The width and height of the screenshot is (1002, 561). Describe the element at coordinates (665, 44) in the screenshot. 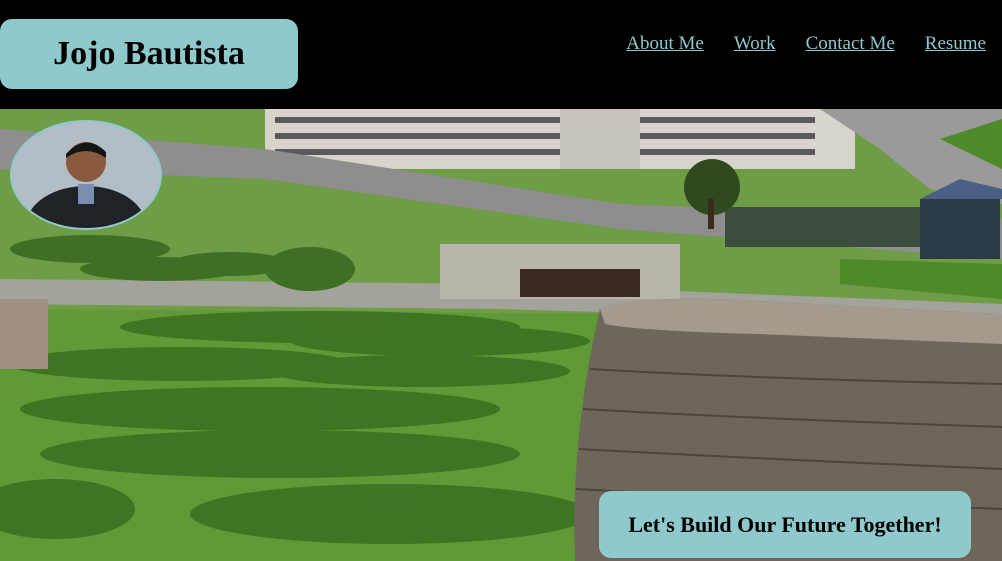

I see `nav-link-about-me: About Me` at that location.